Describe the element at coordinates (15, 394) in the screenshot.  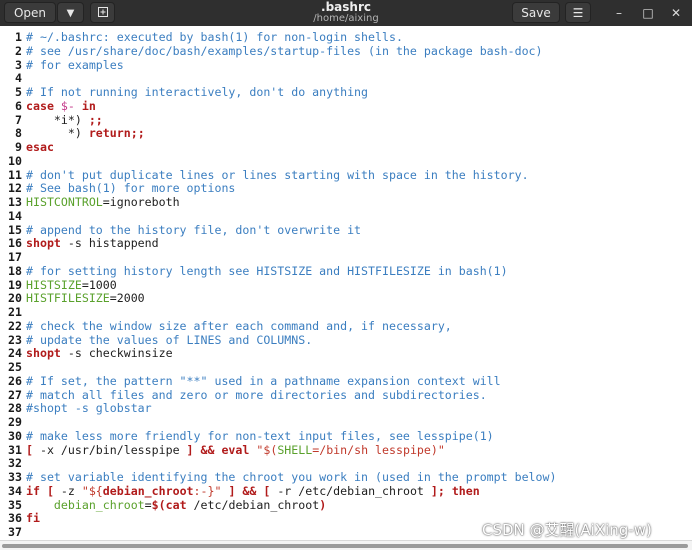
I see `line-number: 27` at that location.